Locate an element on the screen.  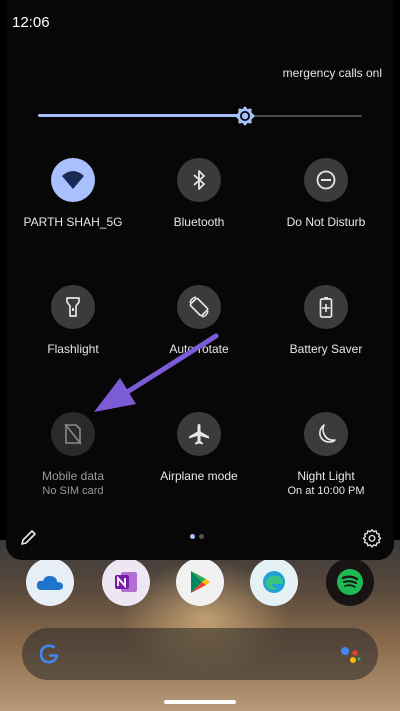
tile-label: Battery Saver is located at coordinates (326, 349).